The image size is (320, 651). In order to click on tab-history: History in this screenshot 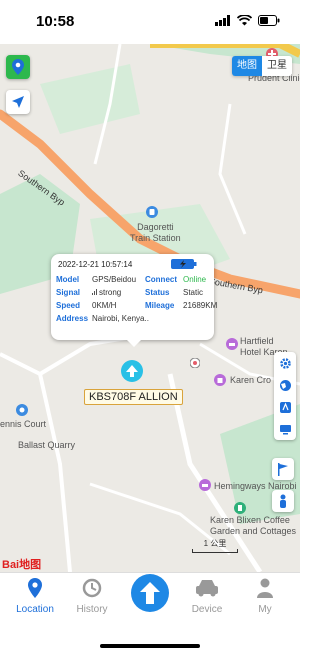, I will do `click(92, 596)`.